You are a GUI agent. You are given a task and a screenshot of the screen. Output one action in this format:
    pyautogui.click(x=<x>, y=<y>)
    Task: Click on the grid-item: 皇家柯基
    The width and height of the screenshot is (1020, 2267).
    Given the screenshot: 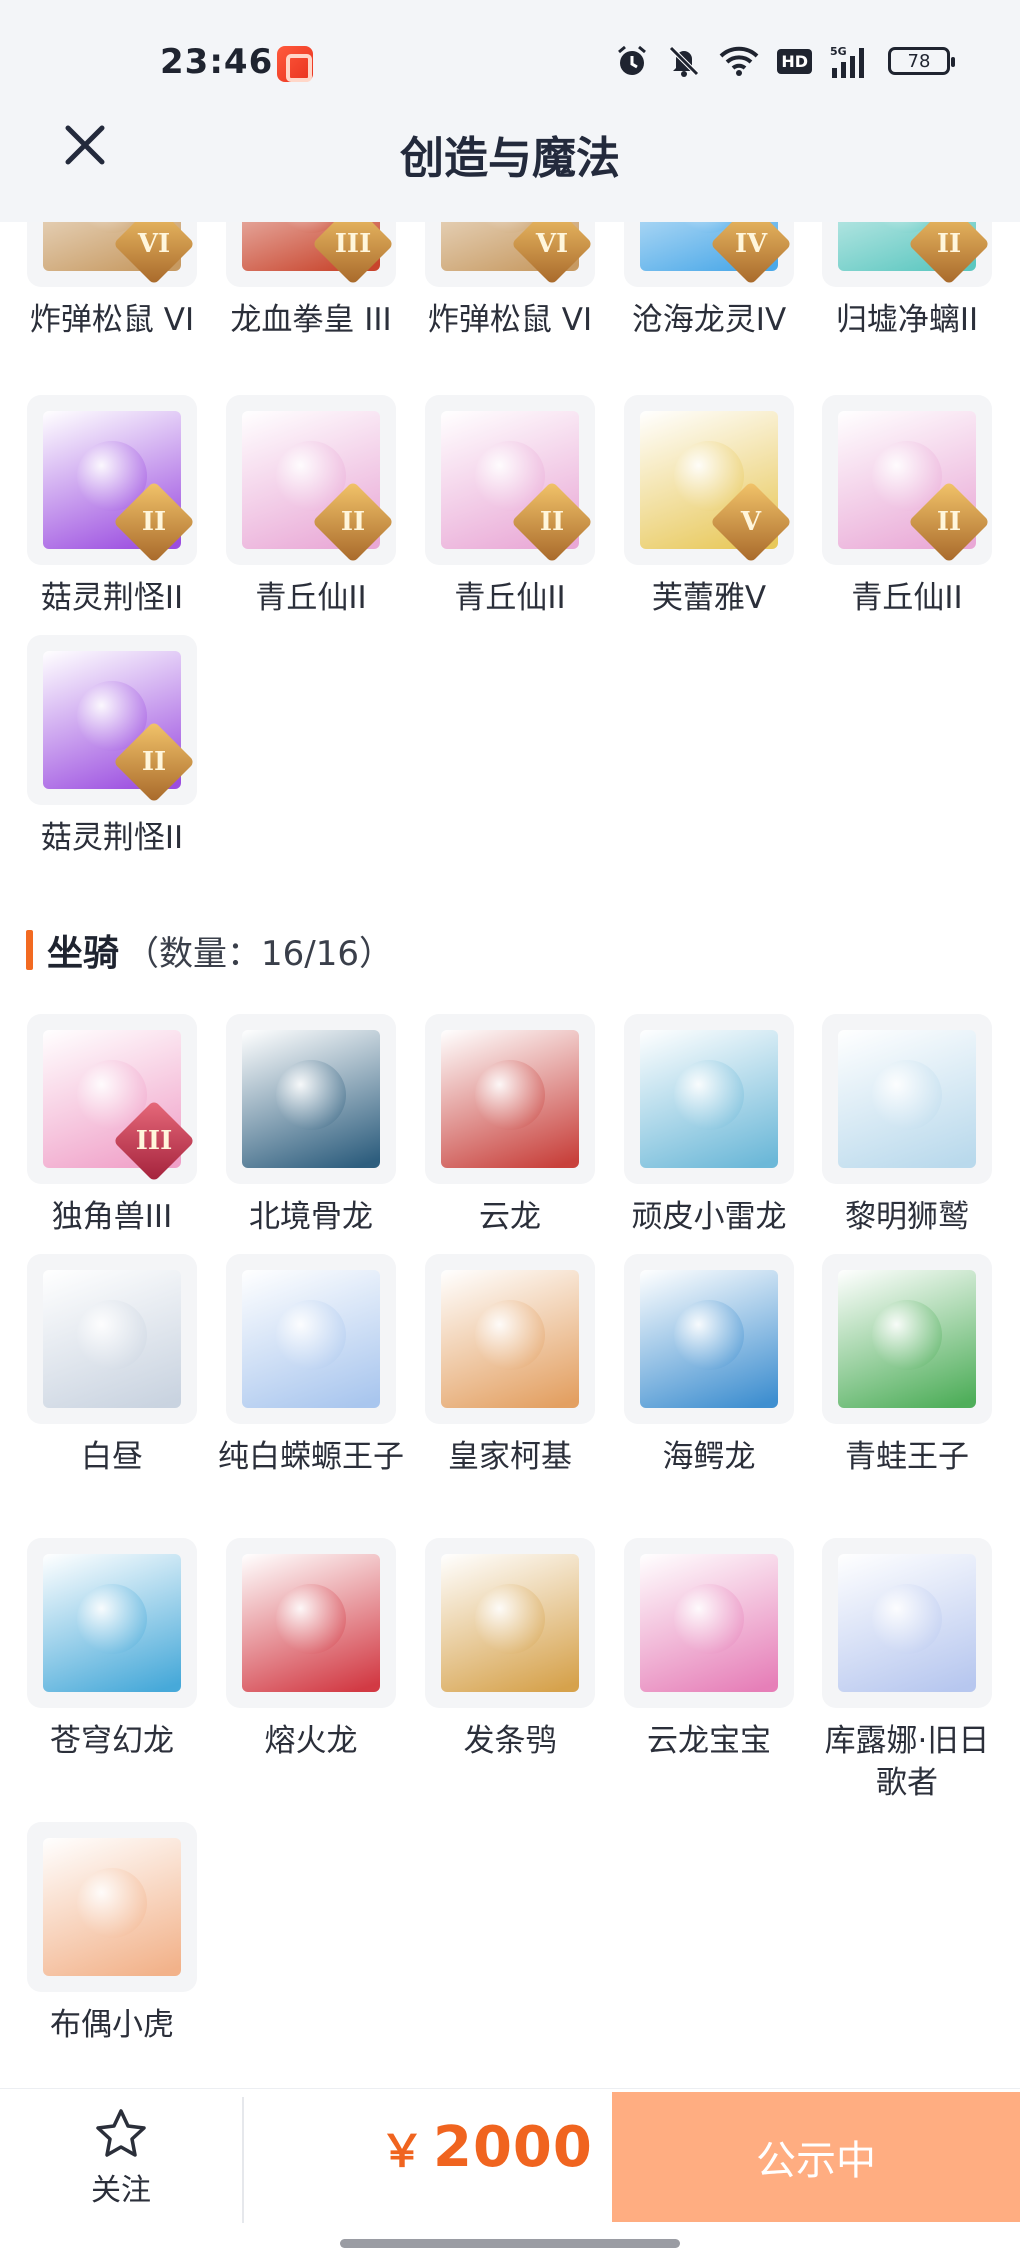 What is the action you would take?
    pyautogui.click(x=510, y=1366)
    